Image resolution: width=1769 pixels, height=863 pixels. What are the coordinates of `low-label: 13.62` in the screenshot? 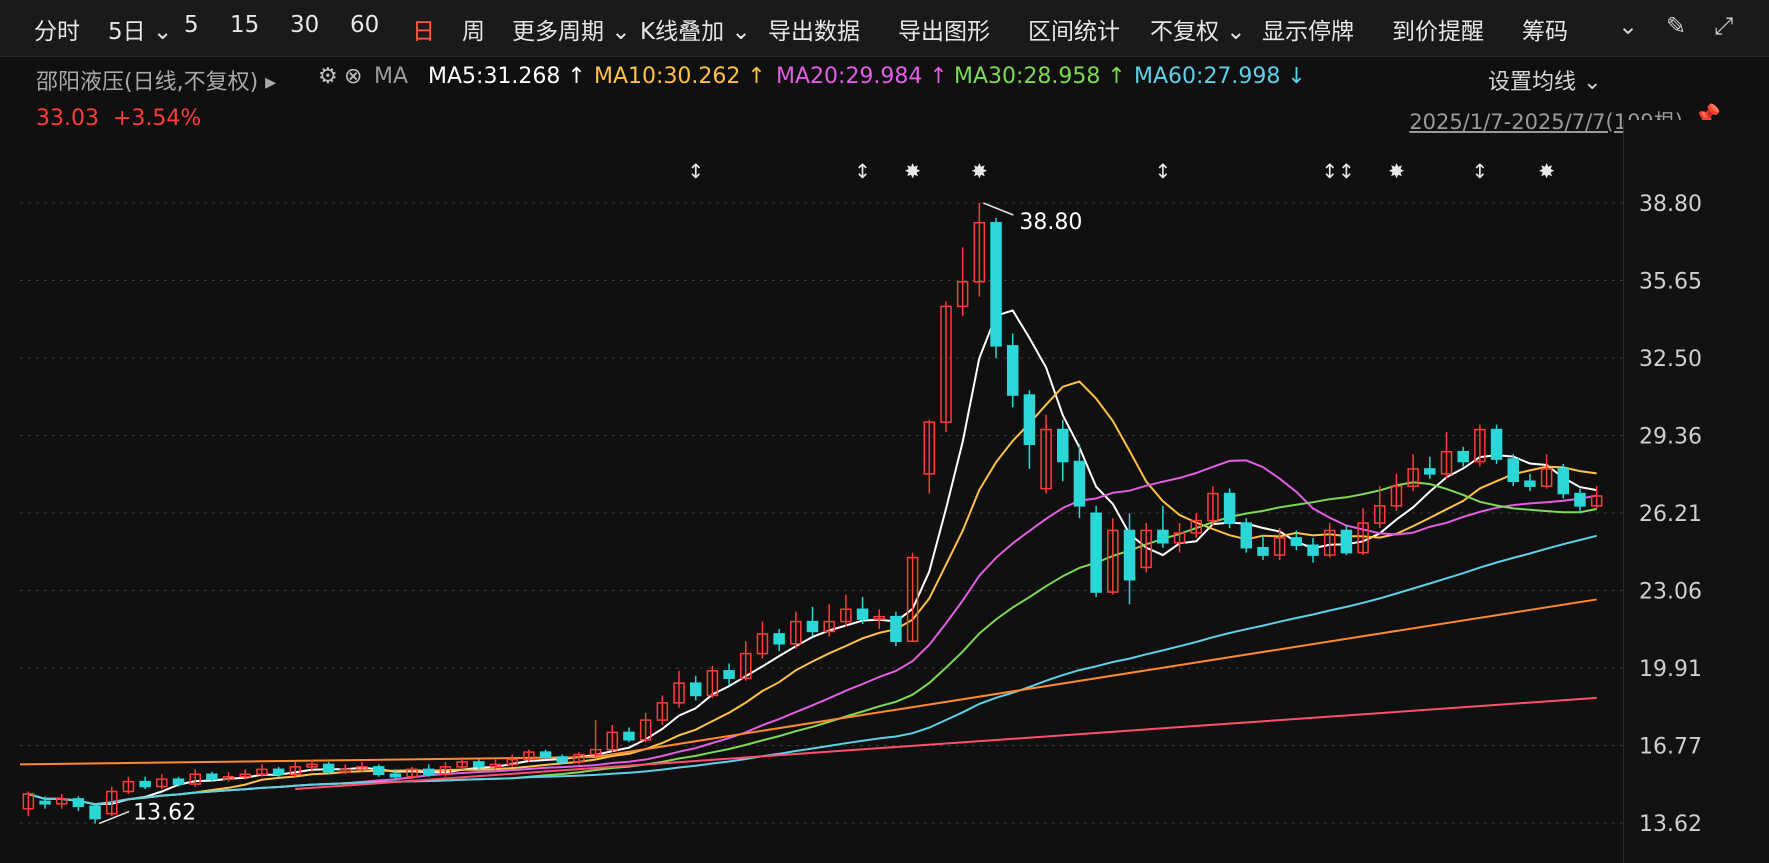 It's located at (164, 812).